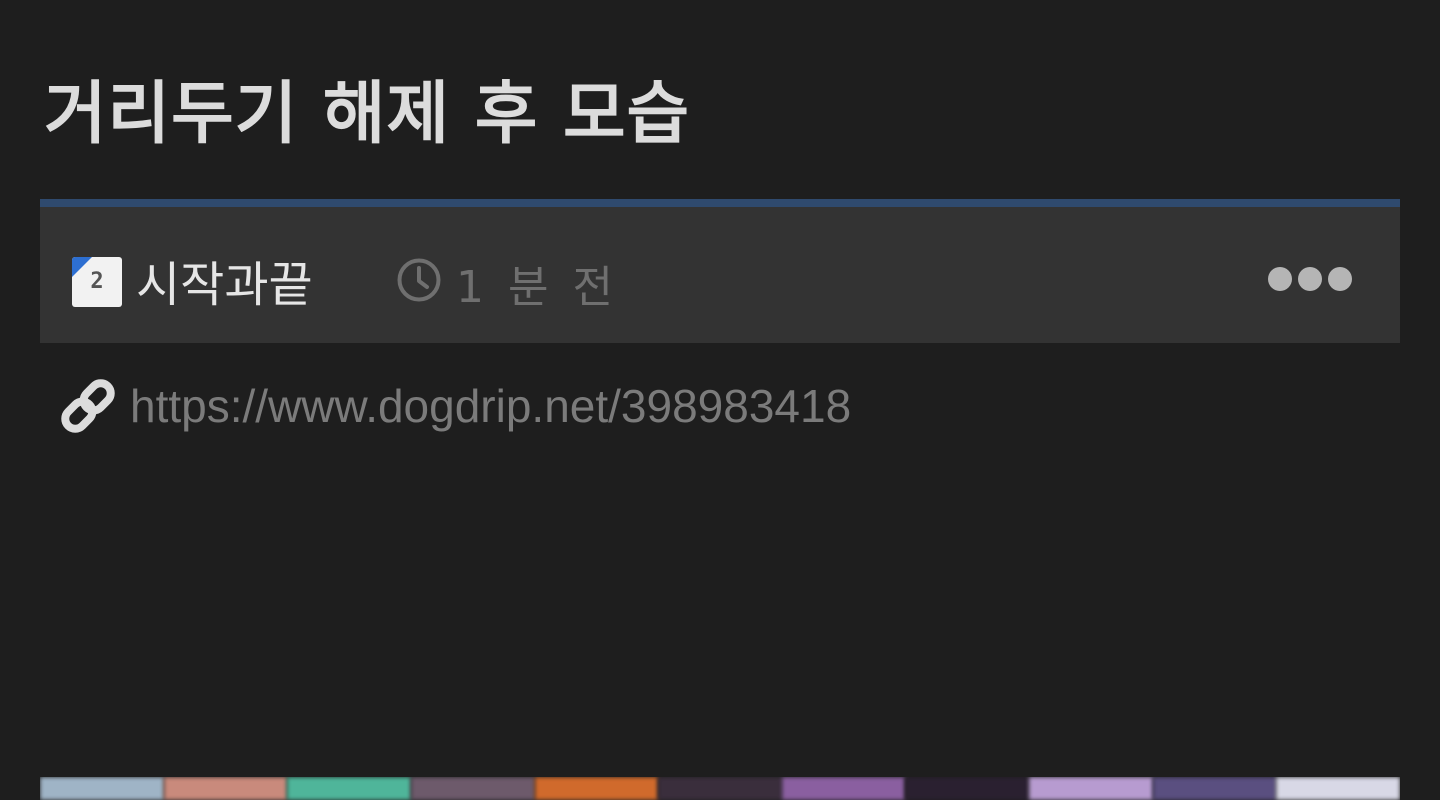  What do you see at coordinates (419, 280) in the screenshot?
I see `clock-icon` at bounding box center [419, 280].